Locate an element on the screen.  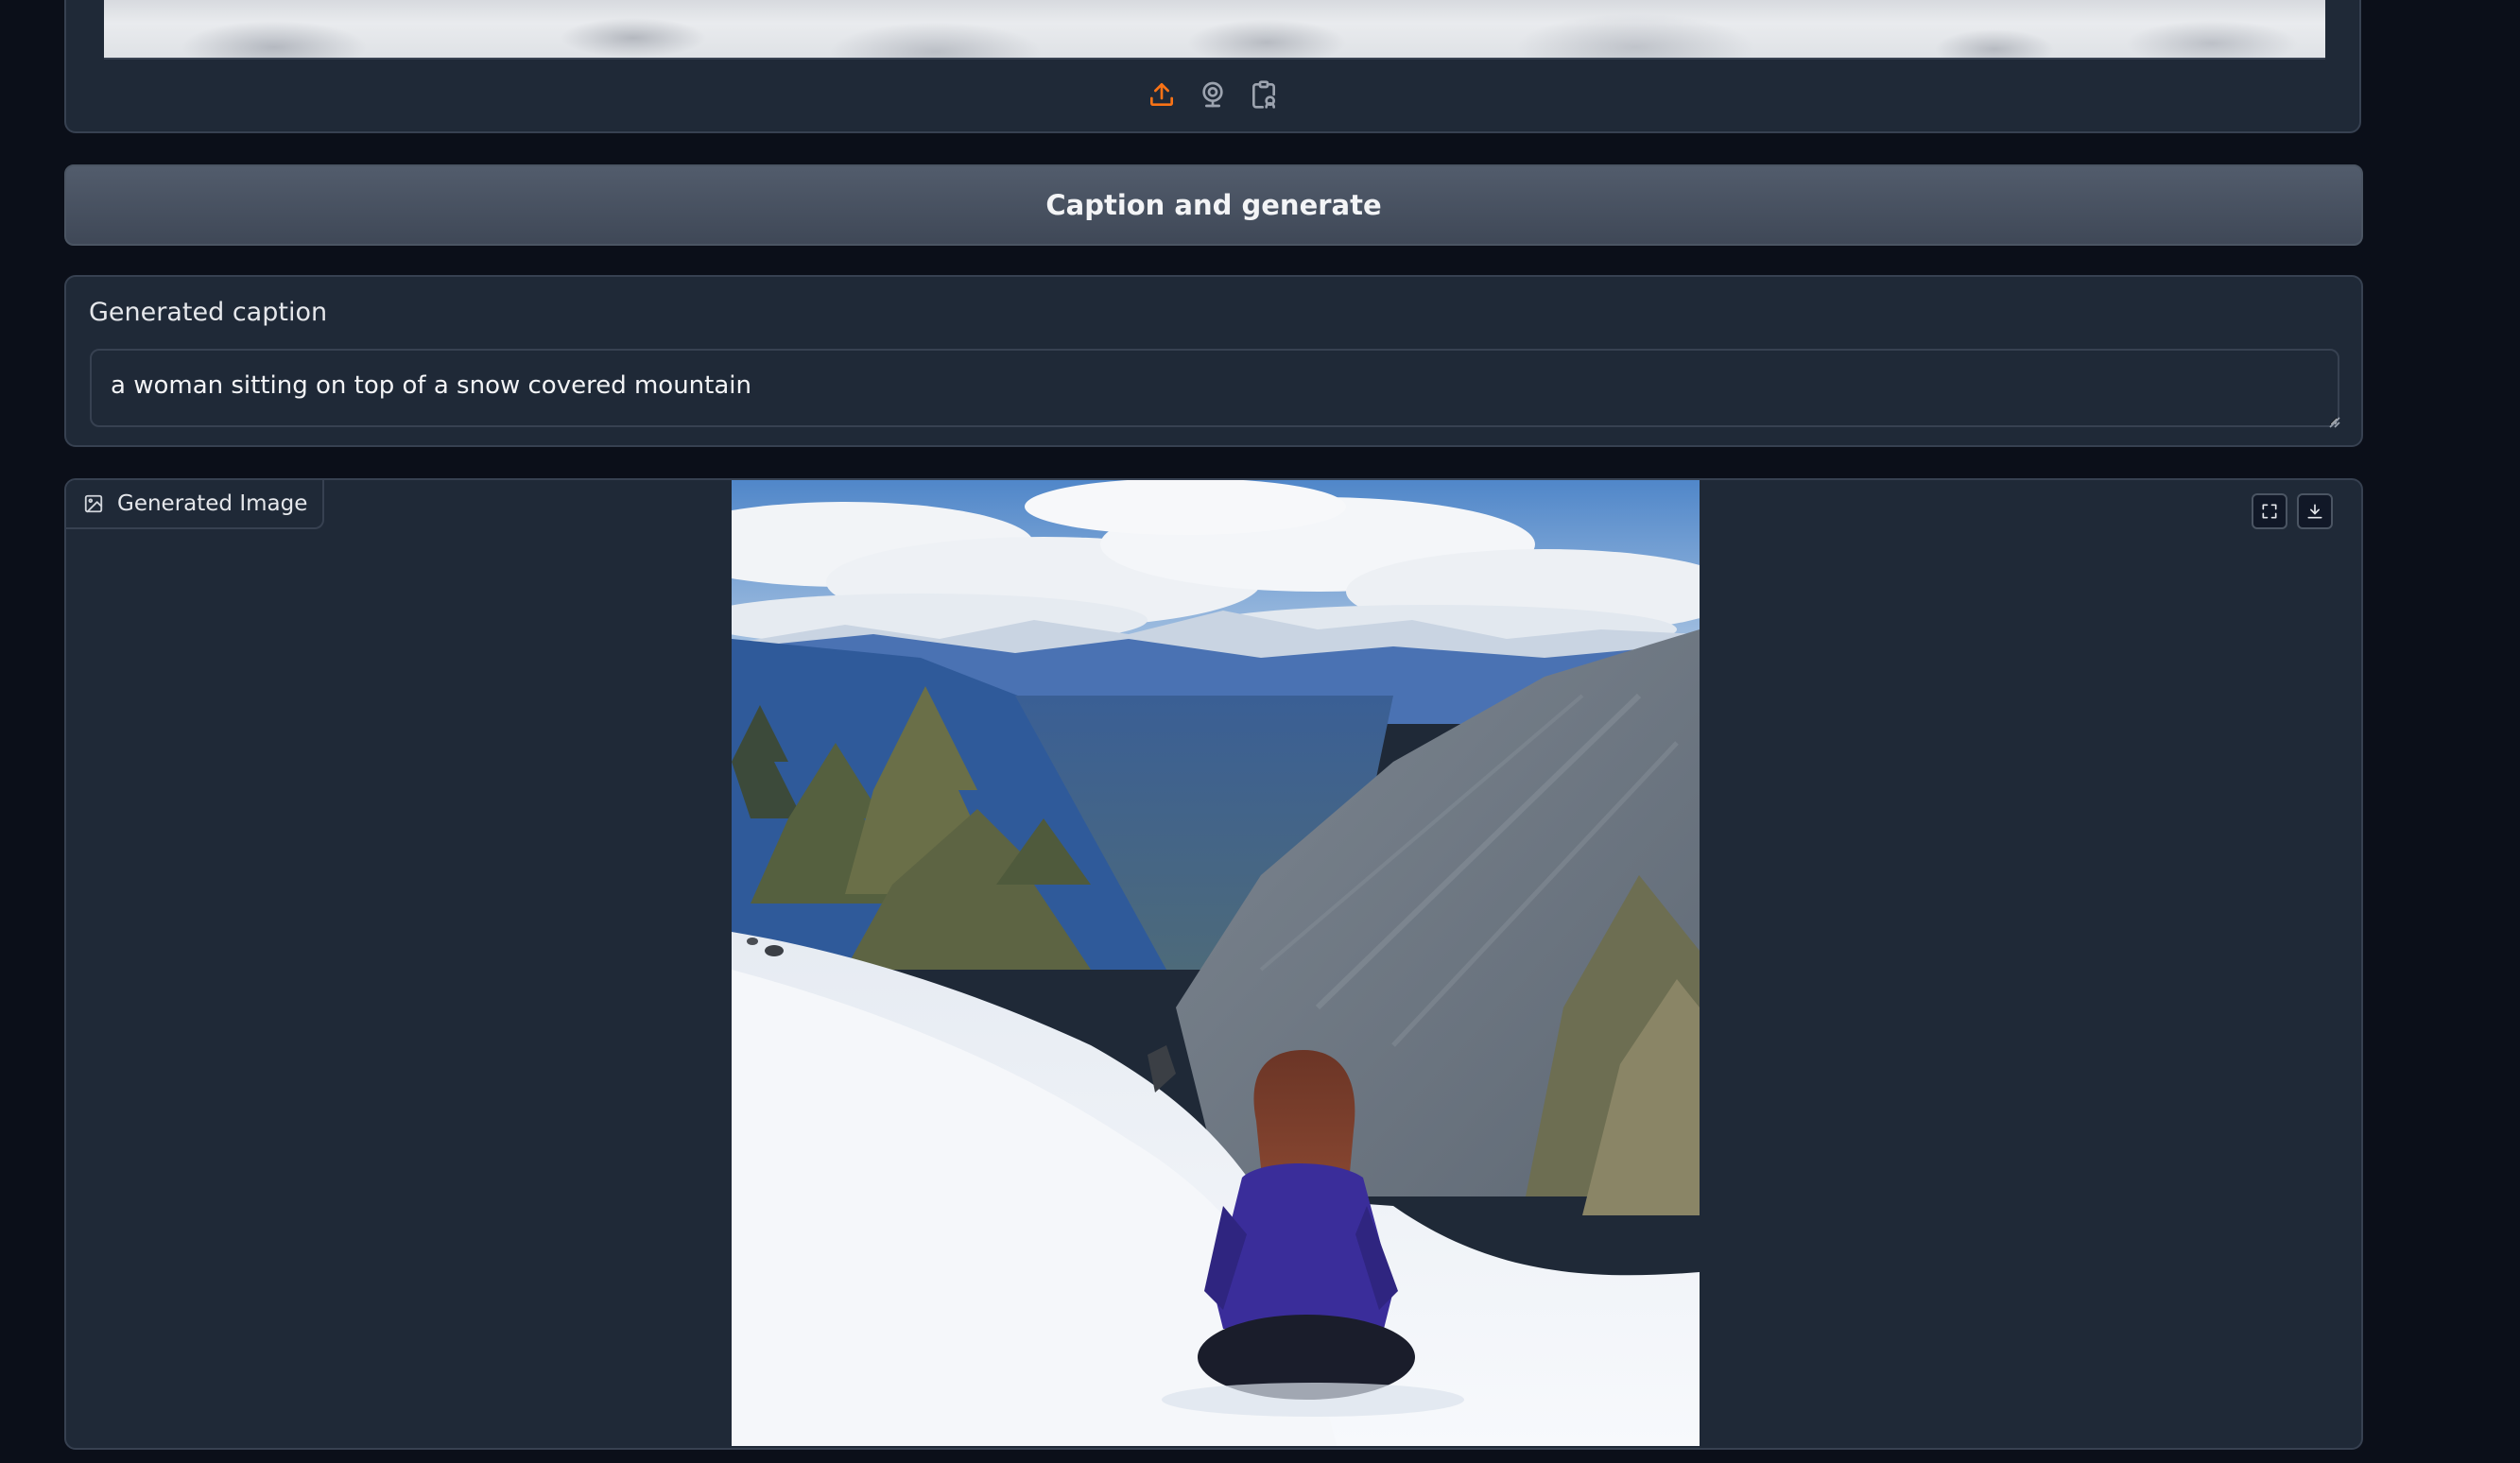
input-image-preview is located at coordinates (1214, 30).